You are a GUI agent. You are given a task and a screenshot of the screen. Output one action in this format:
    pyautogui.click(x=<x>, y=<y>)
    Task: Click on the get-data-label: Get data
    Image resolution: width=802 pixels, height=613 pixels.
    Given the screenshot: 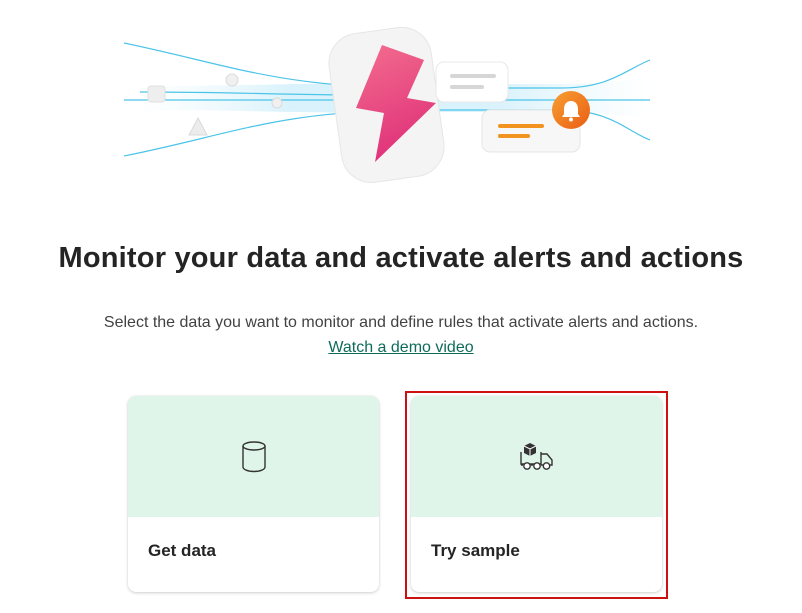 What is the action you would take?
    pyautogui.click(x=182, y=550)
    